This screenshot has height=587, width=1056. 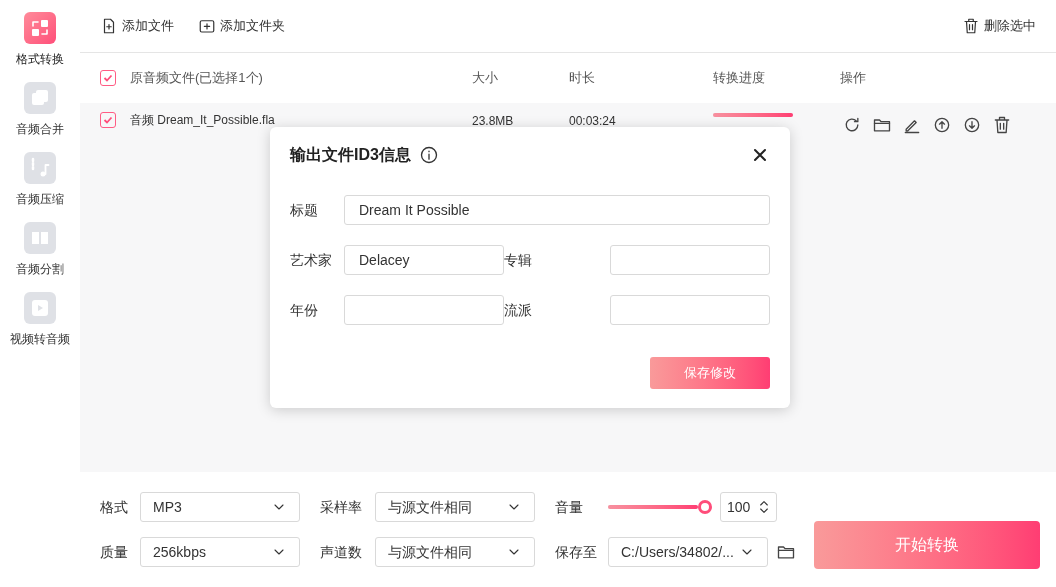 I want to click on delete-icon, so click(x=1002, y=125).